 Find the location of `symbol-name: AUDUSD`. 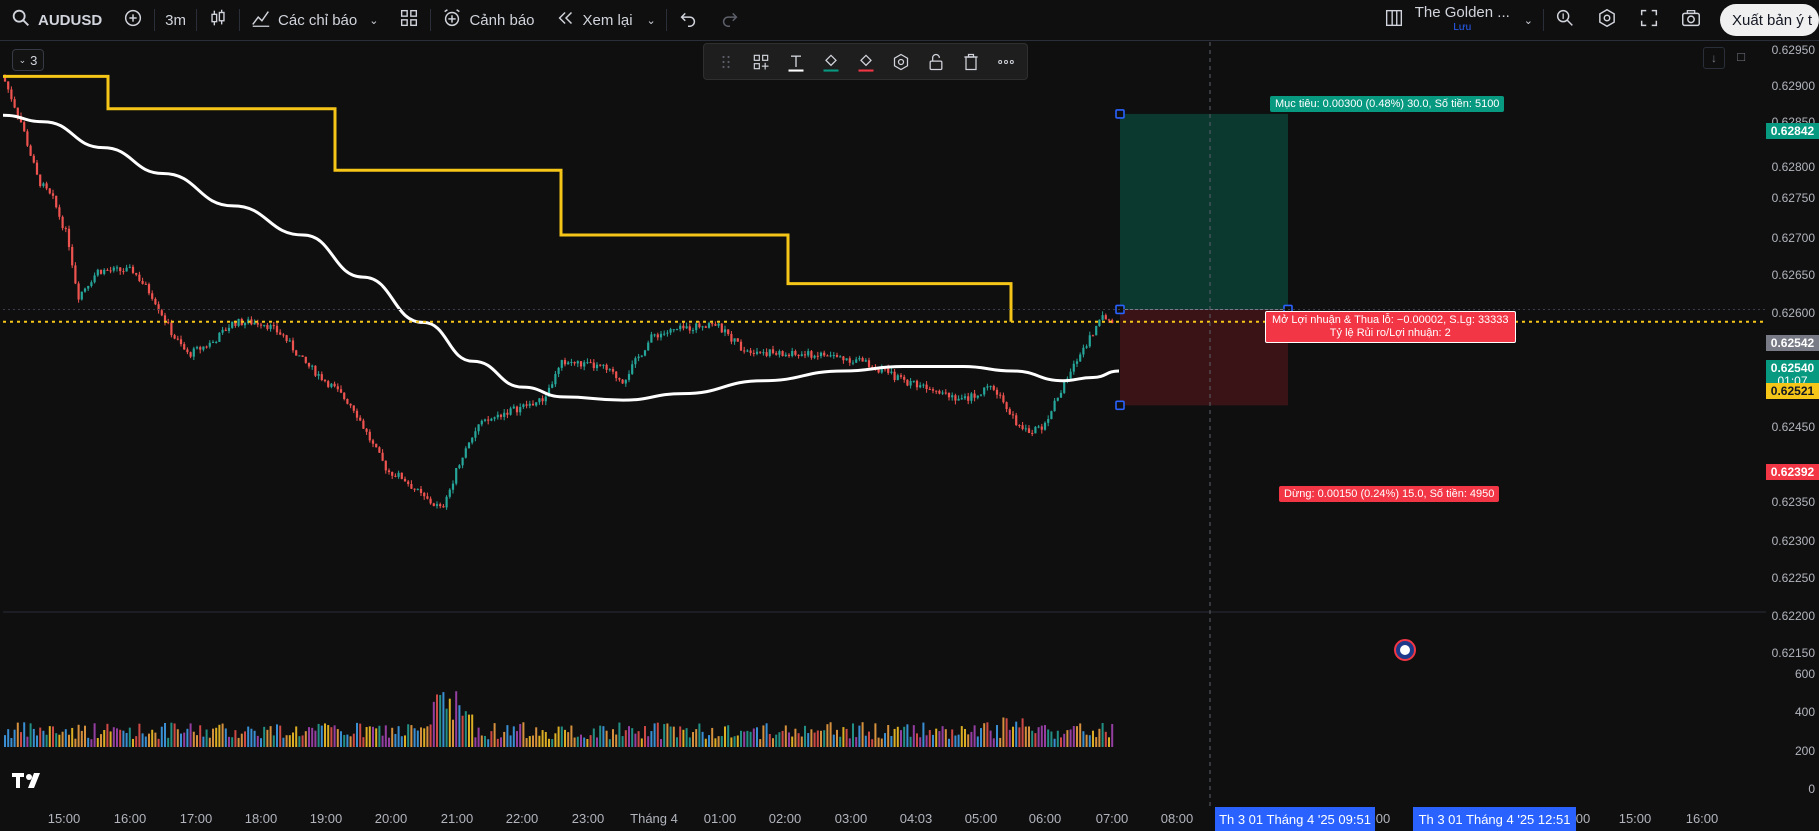

symbol-name: AUDUSD is located at coordinates (70, 20).